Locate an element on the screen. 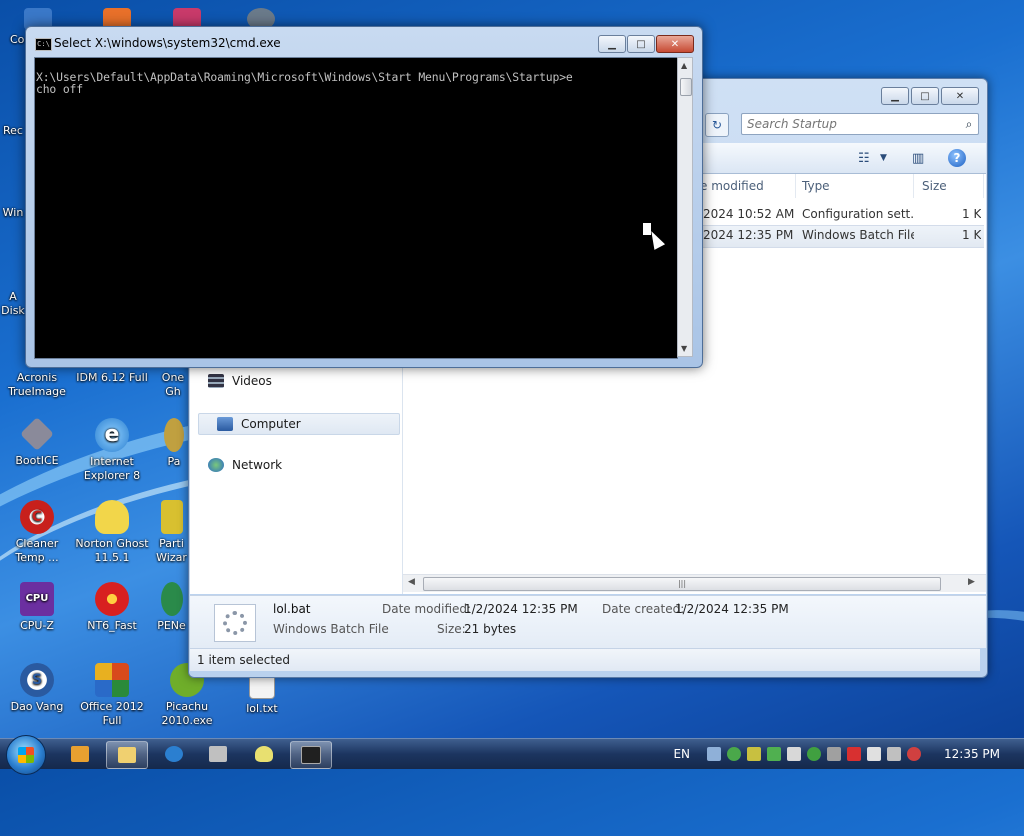 The image size is (1024, 836). start-button is located at coordinates (26, 755).